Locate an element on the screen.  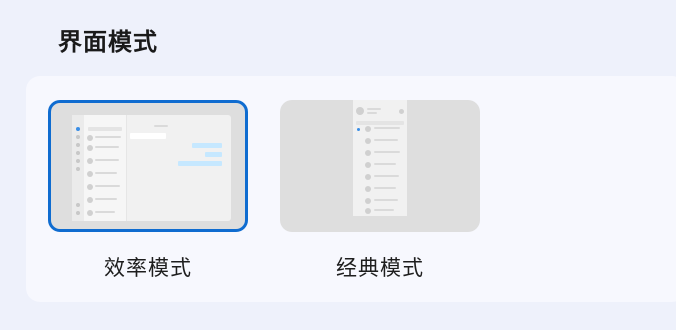
classic-mode-mockup is located at coordinates (380, 158).